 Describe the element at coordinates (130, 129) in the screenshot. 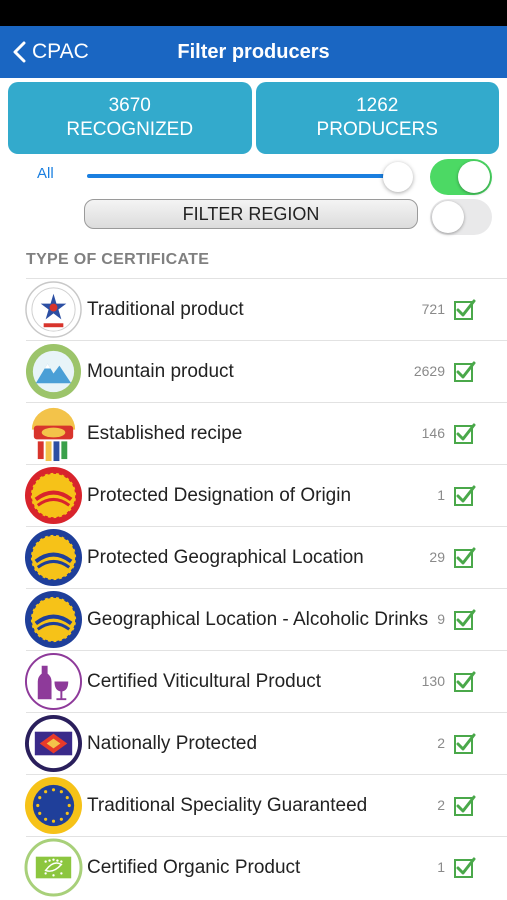

I see `recognized-label: RECOGNIZED` at that location.